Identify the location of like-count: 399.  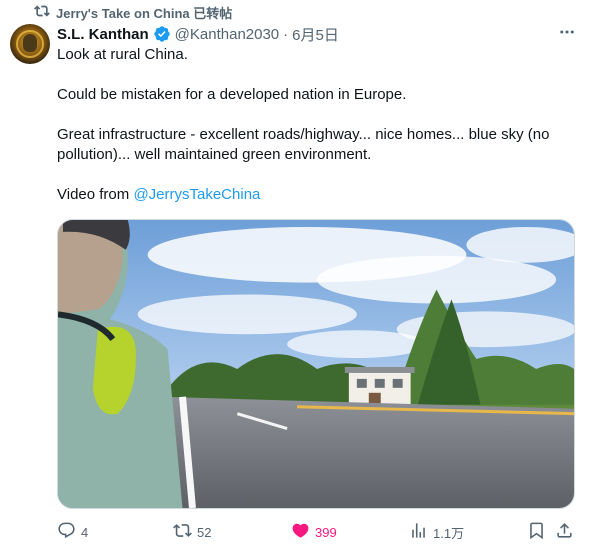
(326, 532).